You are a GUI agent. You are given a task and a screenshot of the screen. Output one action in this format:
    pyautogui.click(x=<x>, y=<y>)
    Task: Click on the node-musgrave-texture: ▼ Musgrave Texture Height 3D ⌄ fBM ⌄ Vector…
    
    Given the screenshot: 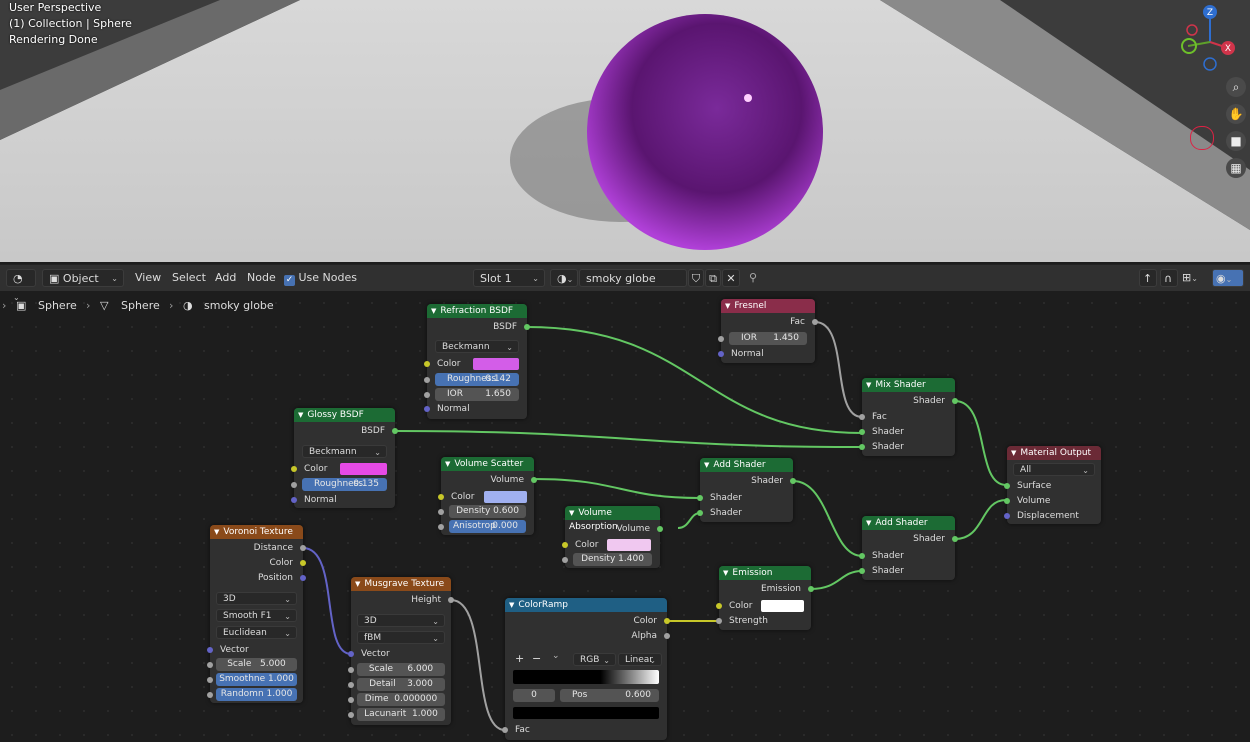 What is the action you would take?
    pyautogui.click(x=401, y=651)
    